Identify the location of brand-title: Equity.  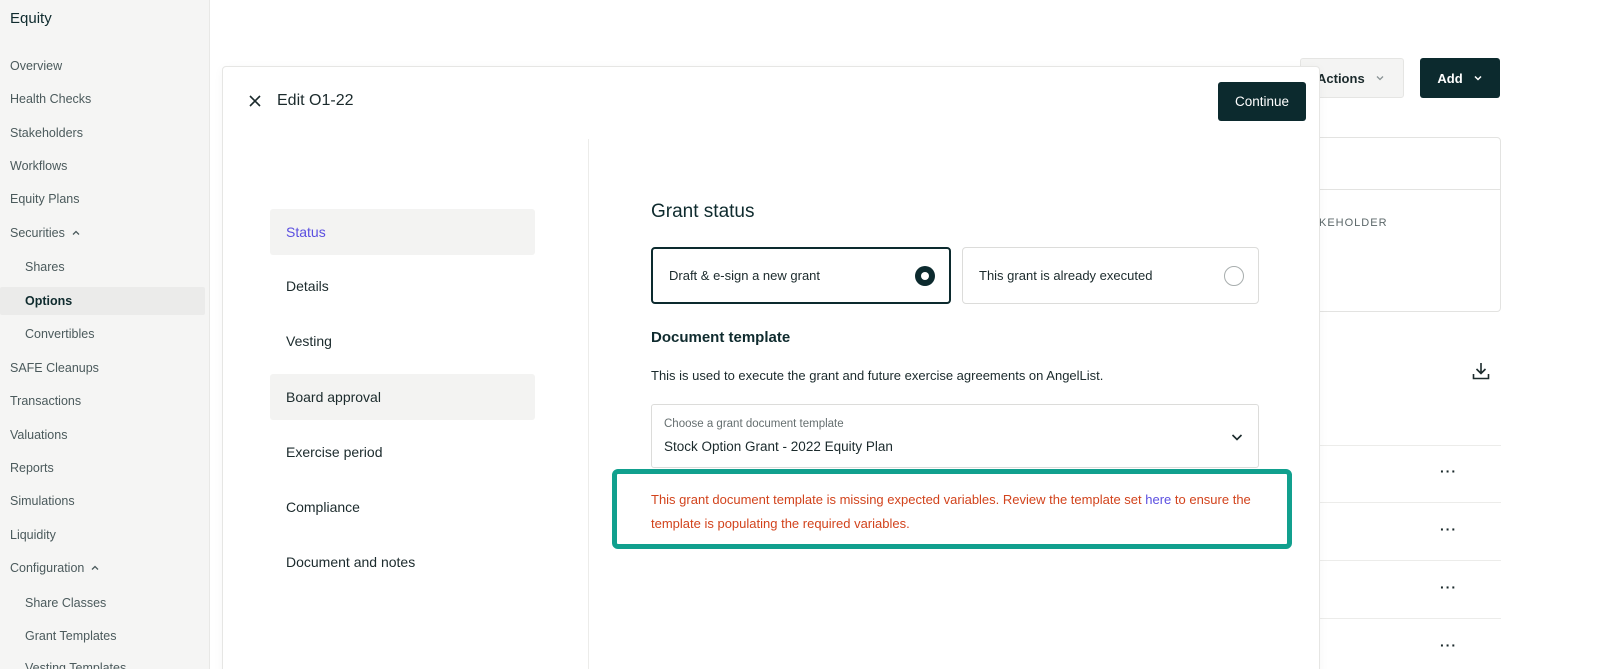
(31, 18).